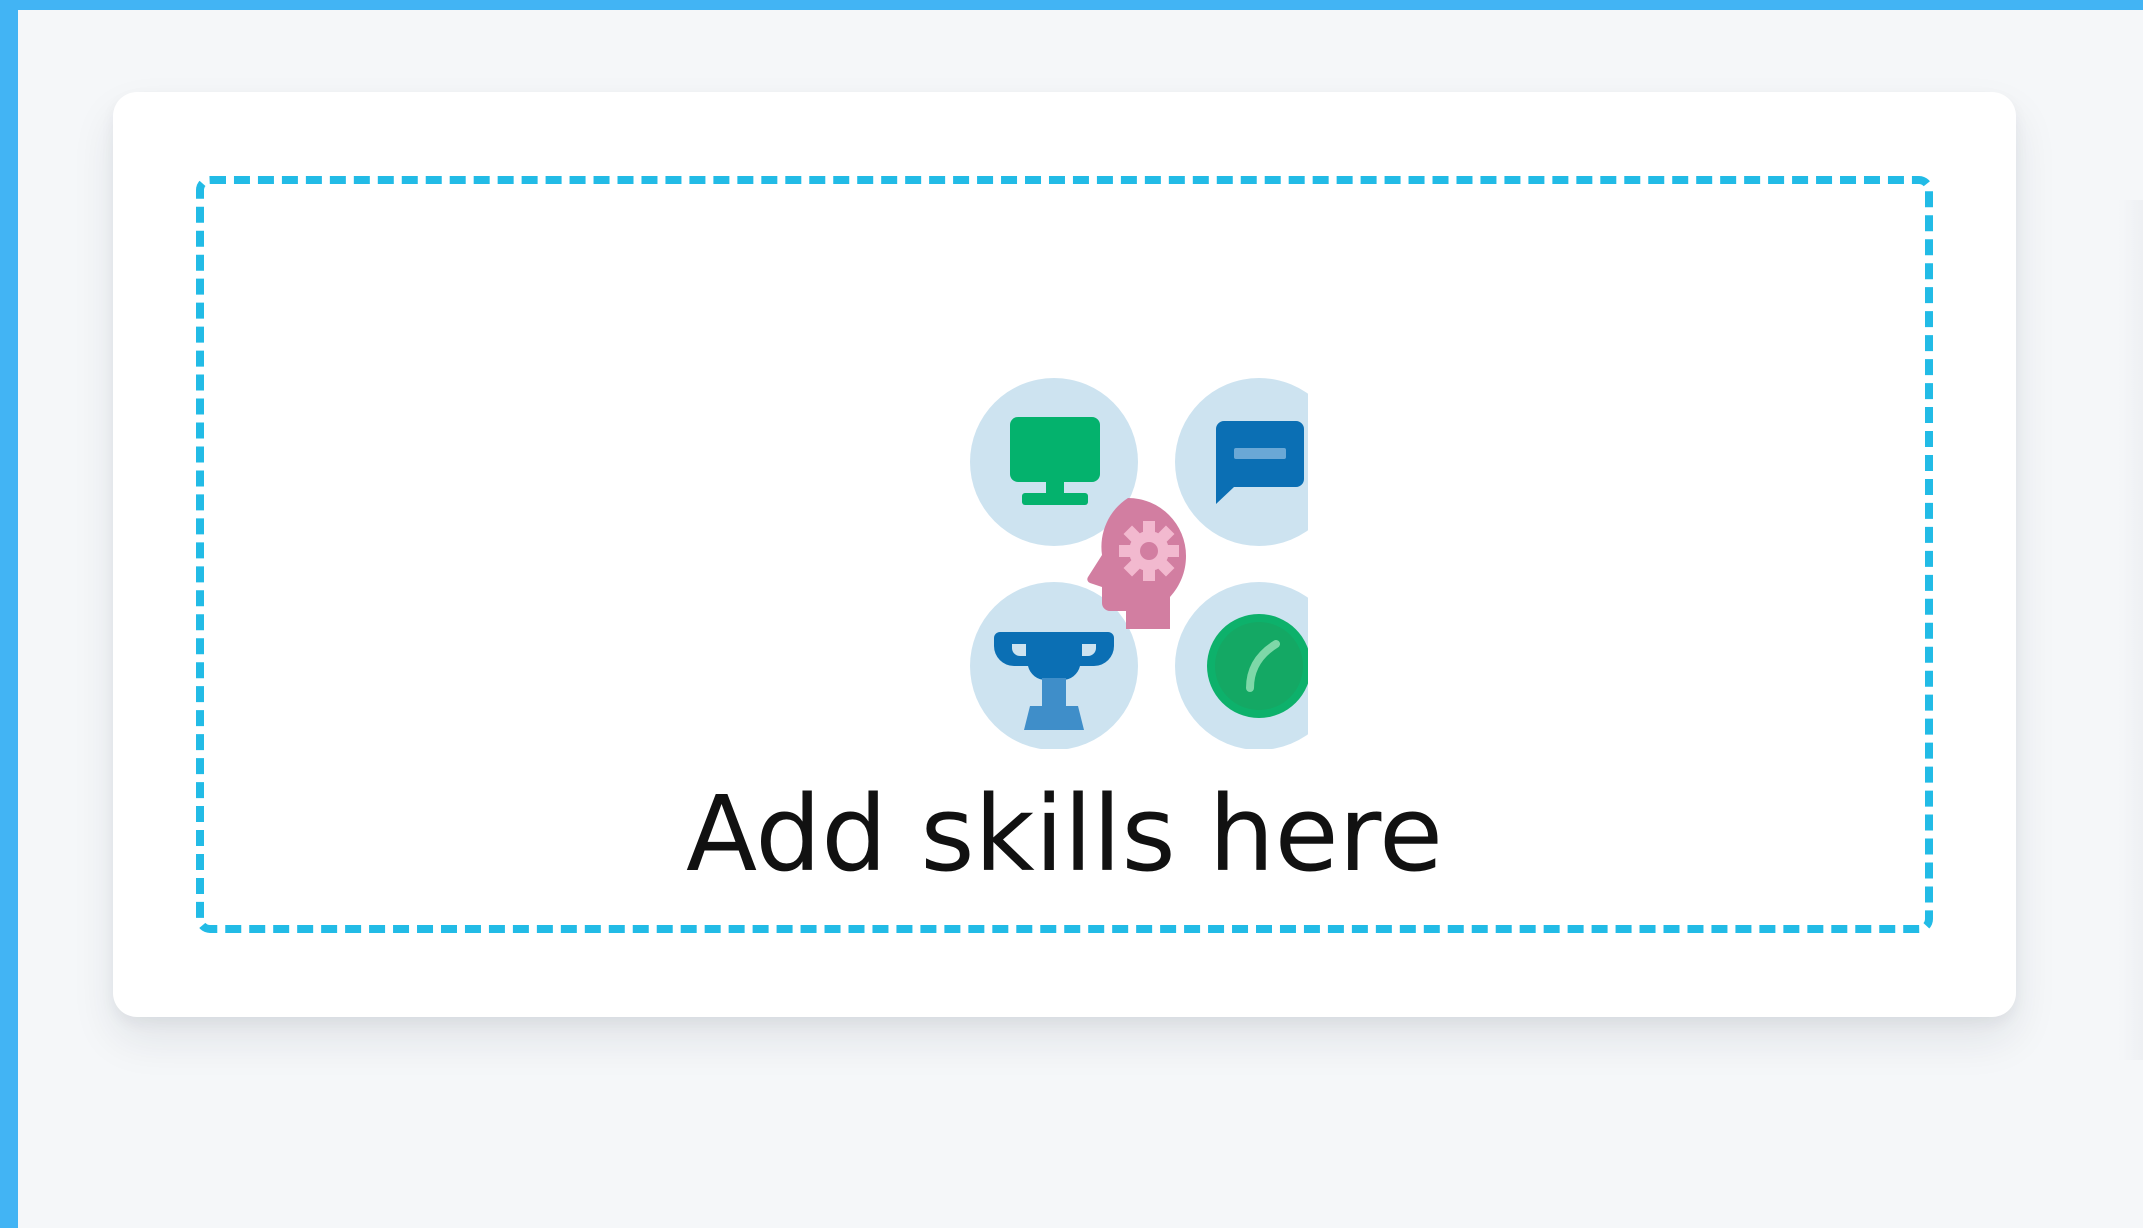 The width and height of the screenshot is (2143, 1228). I want to click on chat-bubble-icon, so click(1241, 462).